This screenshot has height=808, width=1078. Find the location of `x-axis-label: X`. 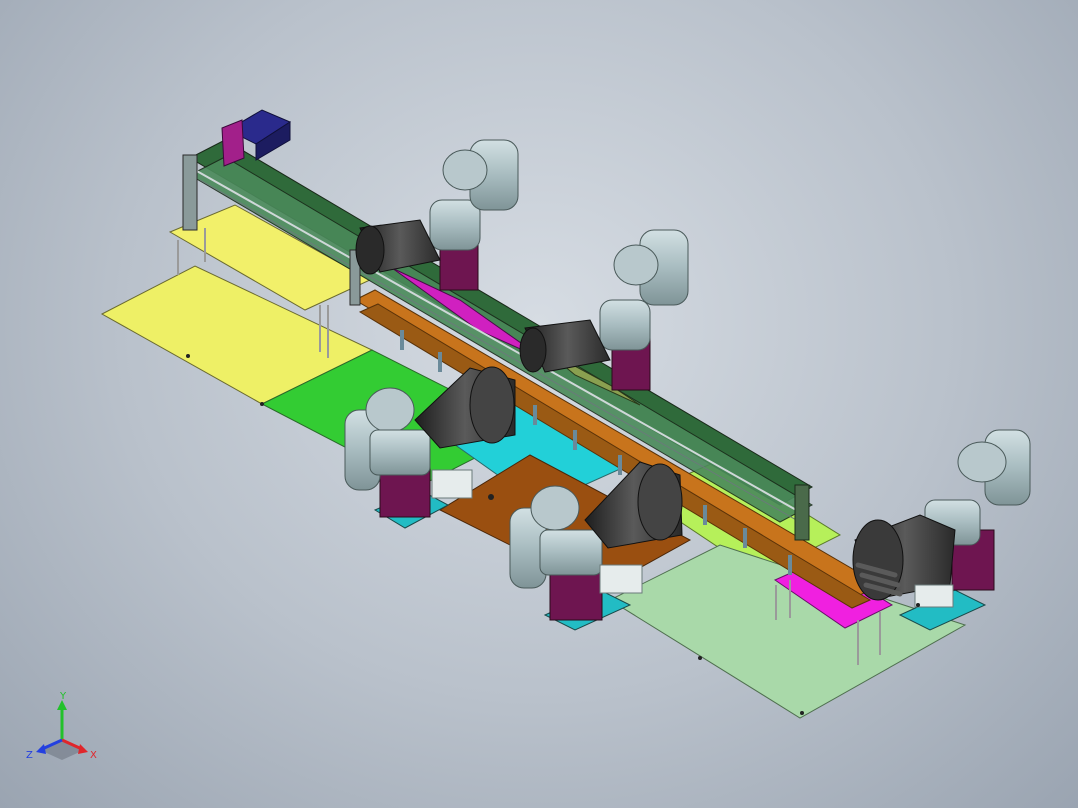

x-axis-label: X is located at coordinates (93, 755).